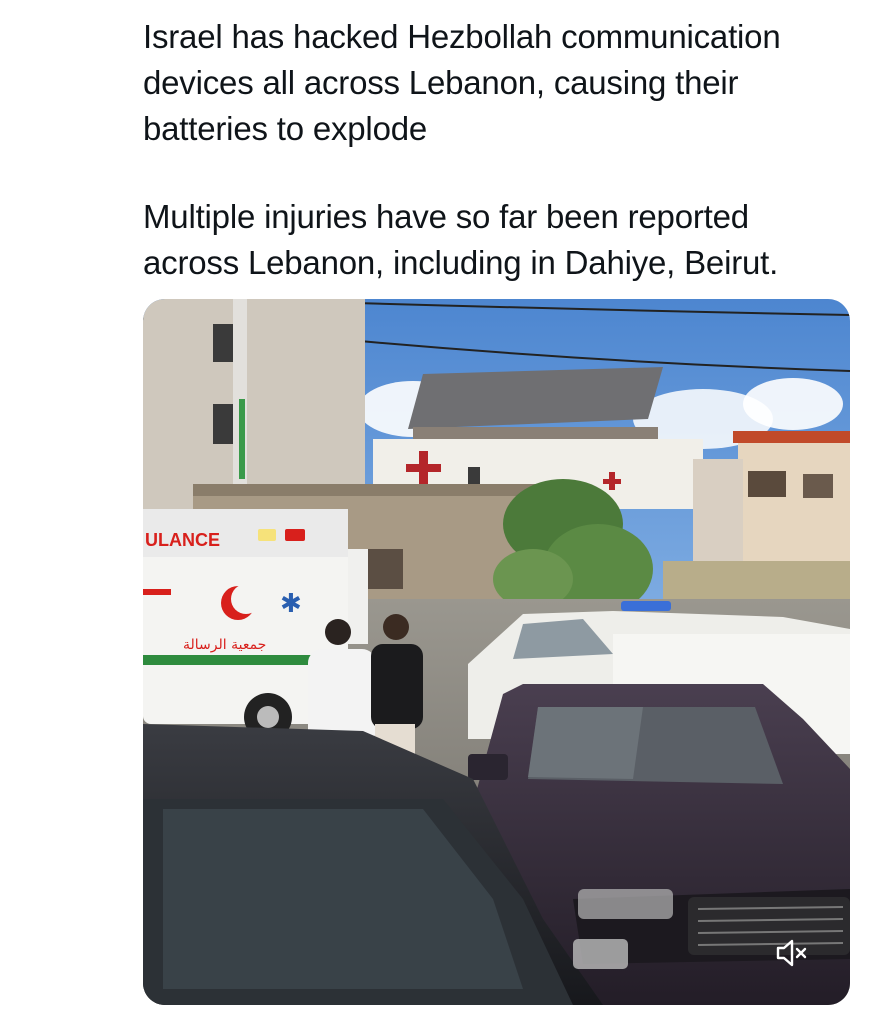  I want to click on mute-button, so click(792, 953).